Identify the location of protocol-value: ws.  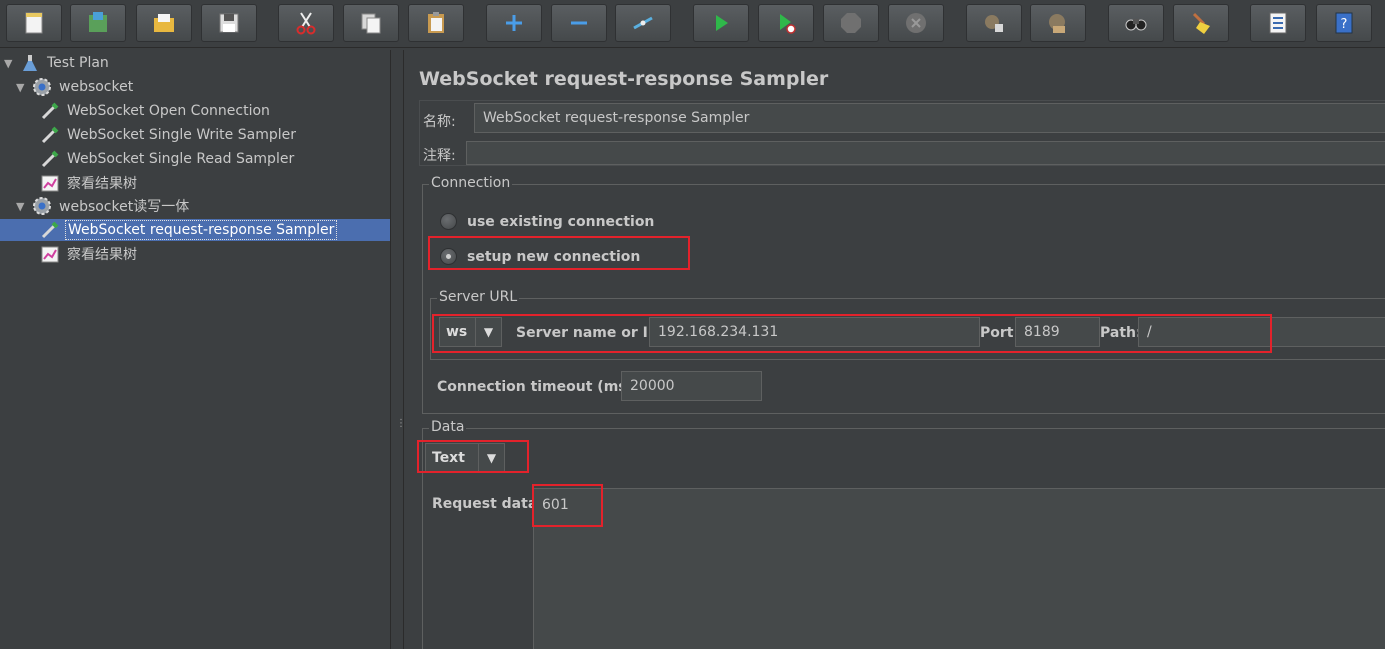
(457, 332).